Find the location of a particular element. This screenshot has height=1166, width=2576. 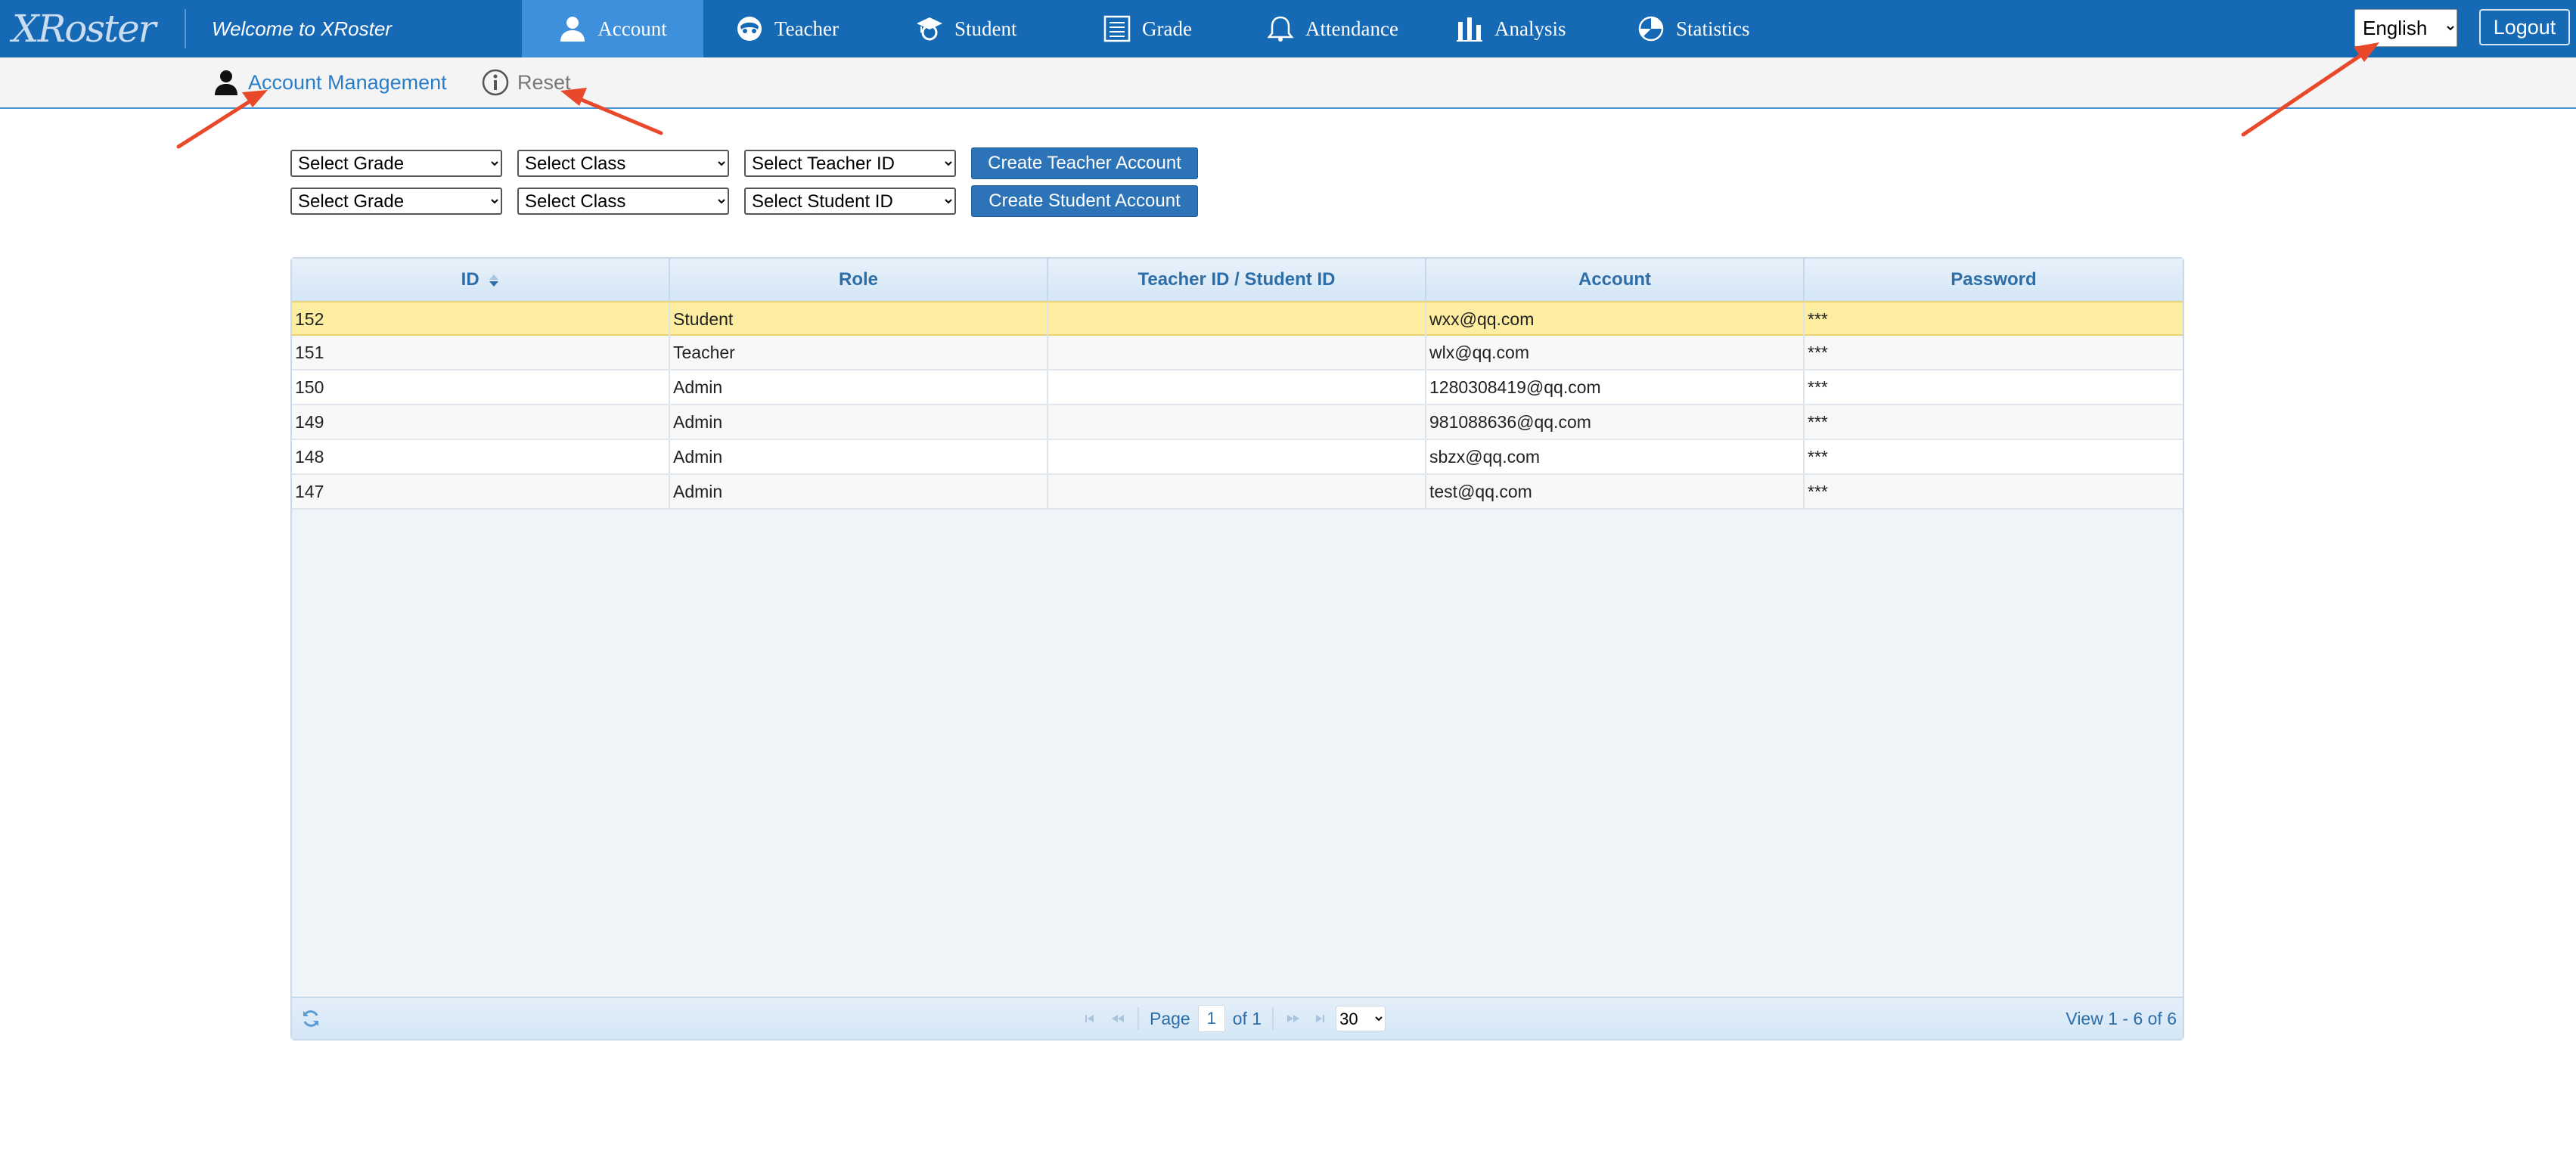

table-row: 152 Student wxx@qq.com *** is located at coordinates (1237, 318).